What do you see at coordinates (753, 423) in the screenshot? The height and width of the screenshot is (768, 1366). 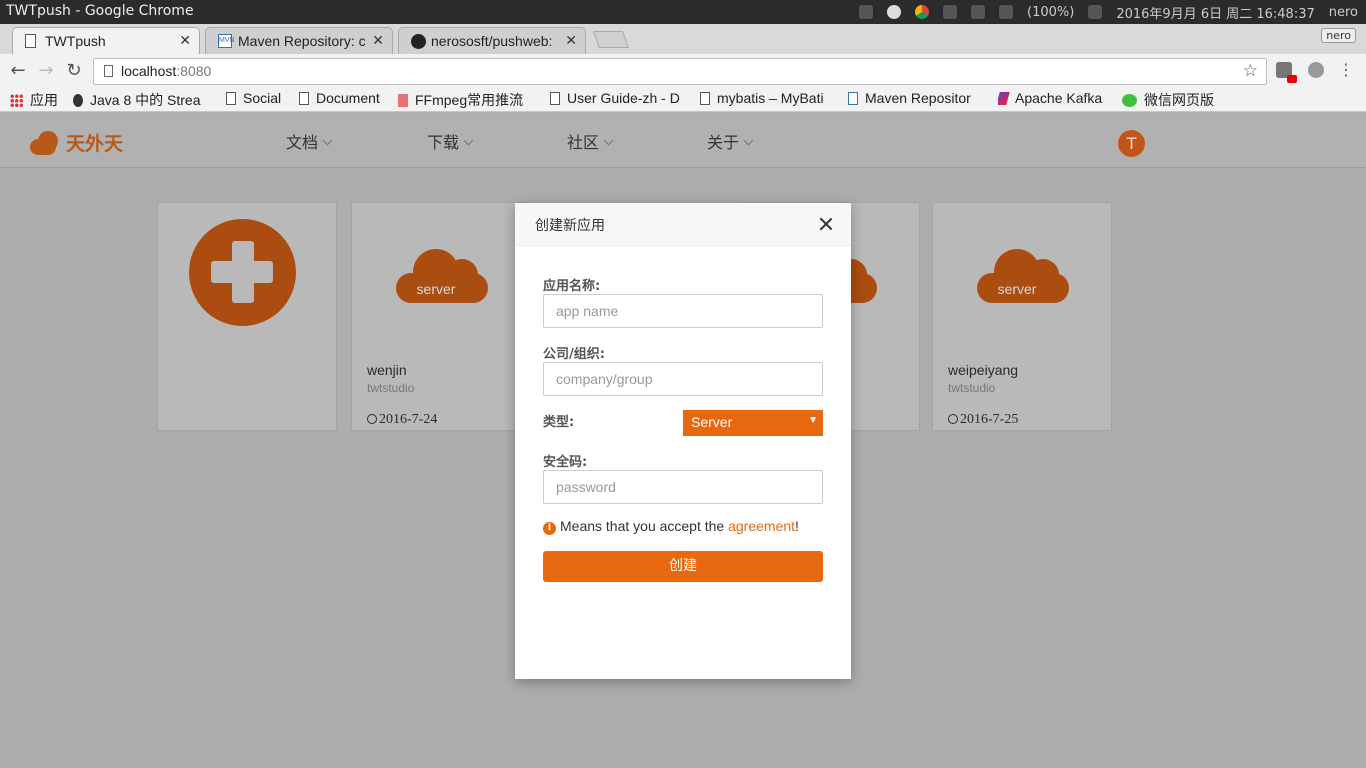 I see `type-select: Server ▼` at bounding box center [753, 423].